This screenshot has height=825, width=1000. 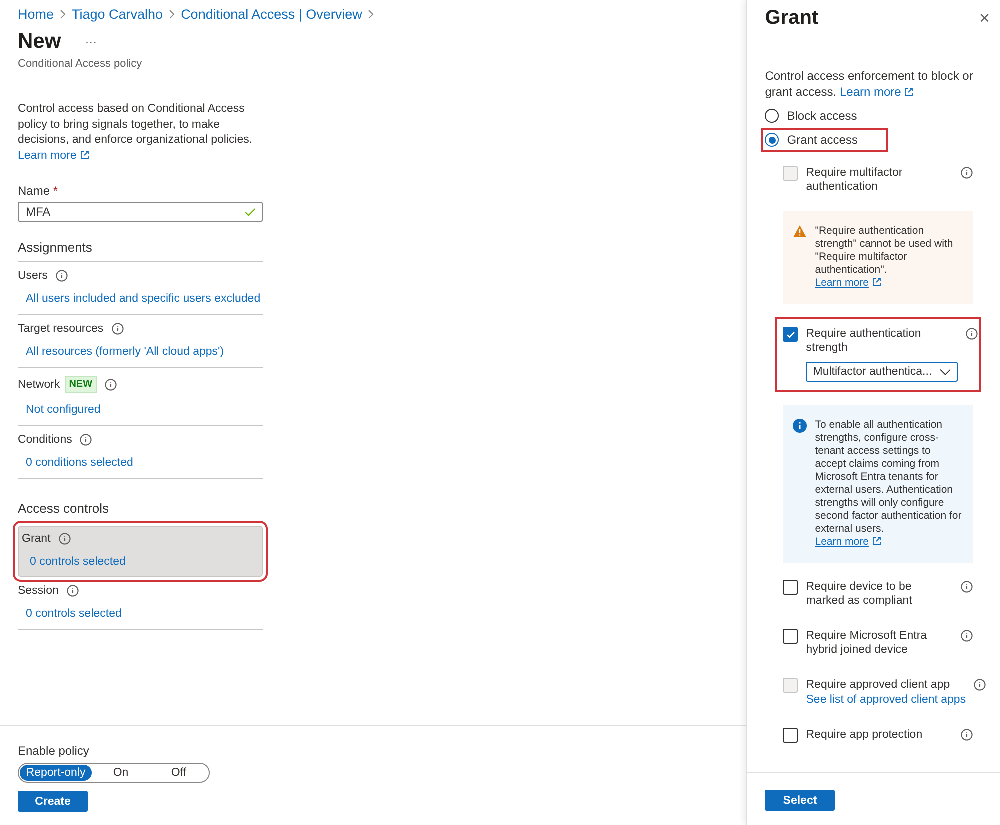 I want to click on message-text: To enable all authentication strengths, configure cross-tenant access settings to accept claims coming from Microsoft Entra tenants for external users. Authentication strengths will only configure second factor authentication for external users., so click(x=888, y=477).